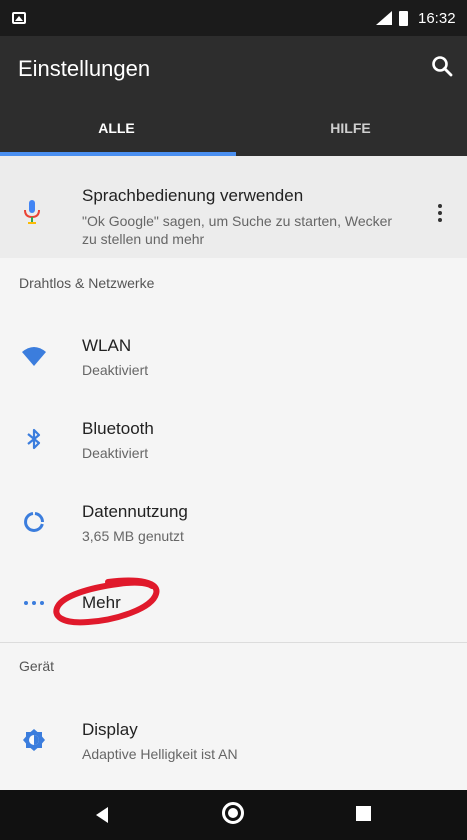 This screenshot has height=840, width=467. What do you see at coordinates (384, 18) in the screenshot?
I see `signal-icon` at bounding box center [384, 18].